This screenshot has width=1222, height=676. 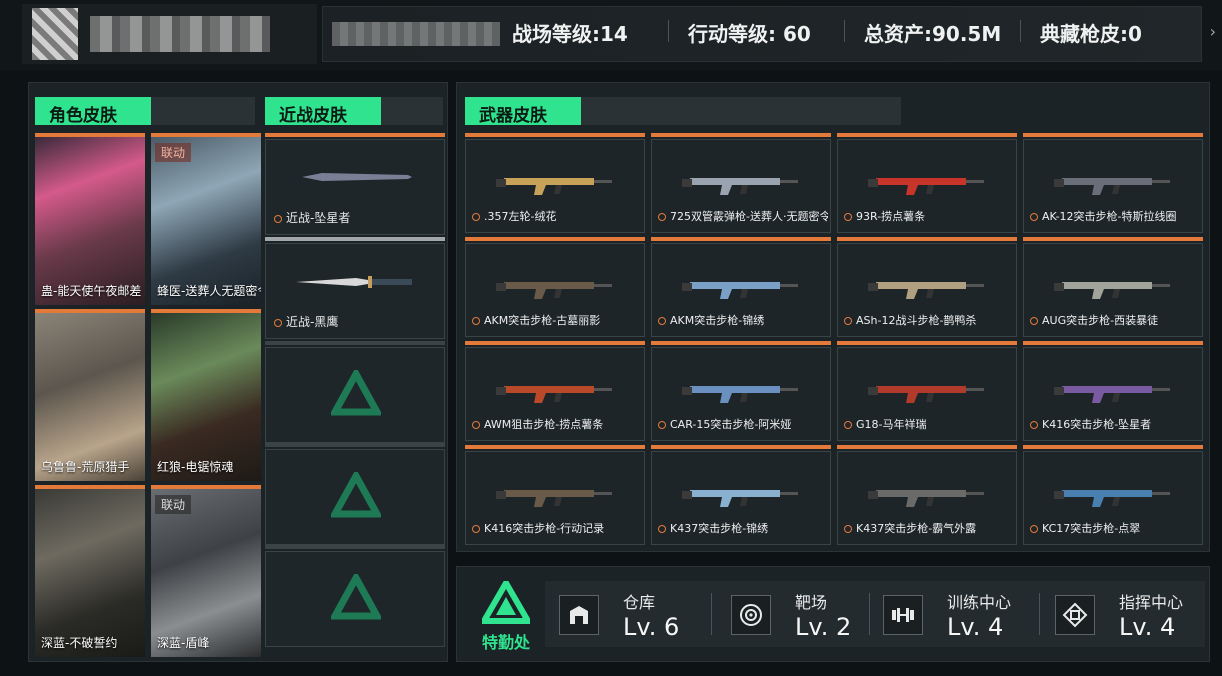 What do you see at coordinates (957, 614) in the screenshot?
I see `facility-training: 训练中心 Lv. 4` at bounding box center [957, 614].